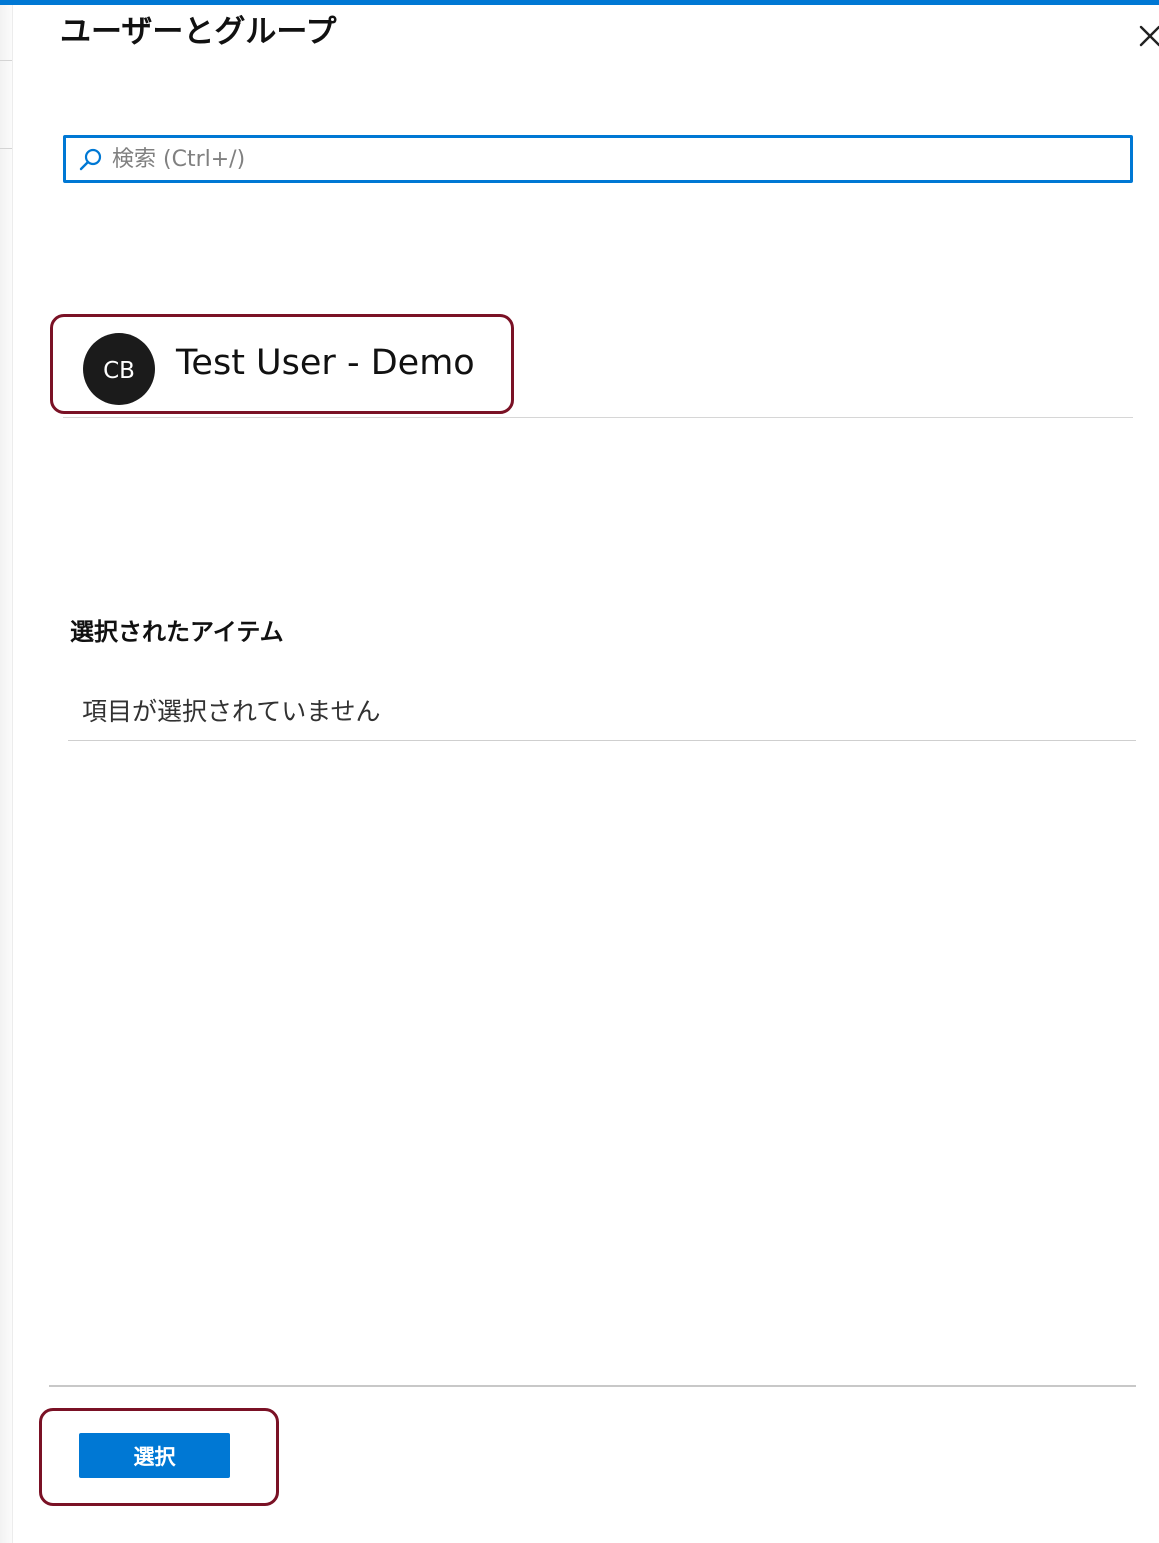  I want to click on top-accent-bar, so click(579, 2).